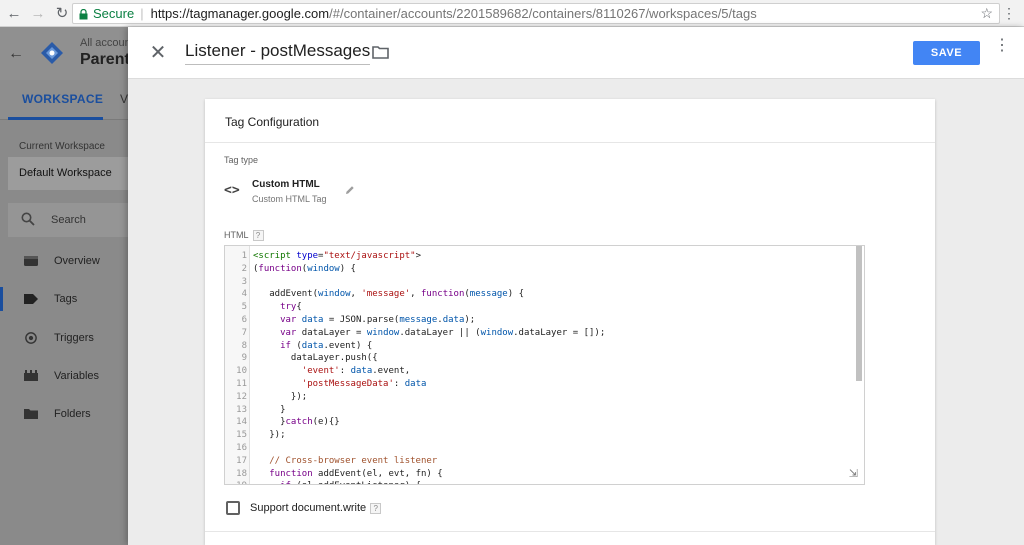 Image resolution: width=1024 pixels, height=545 pixels. What do you see at coordinates (540, 269) in the screenshot?
I see `code-line: 2 (function(window) {` at bounding box center [540, 269].